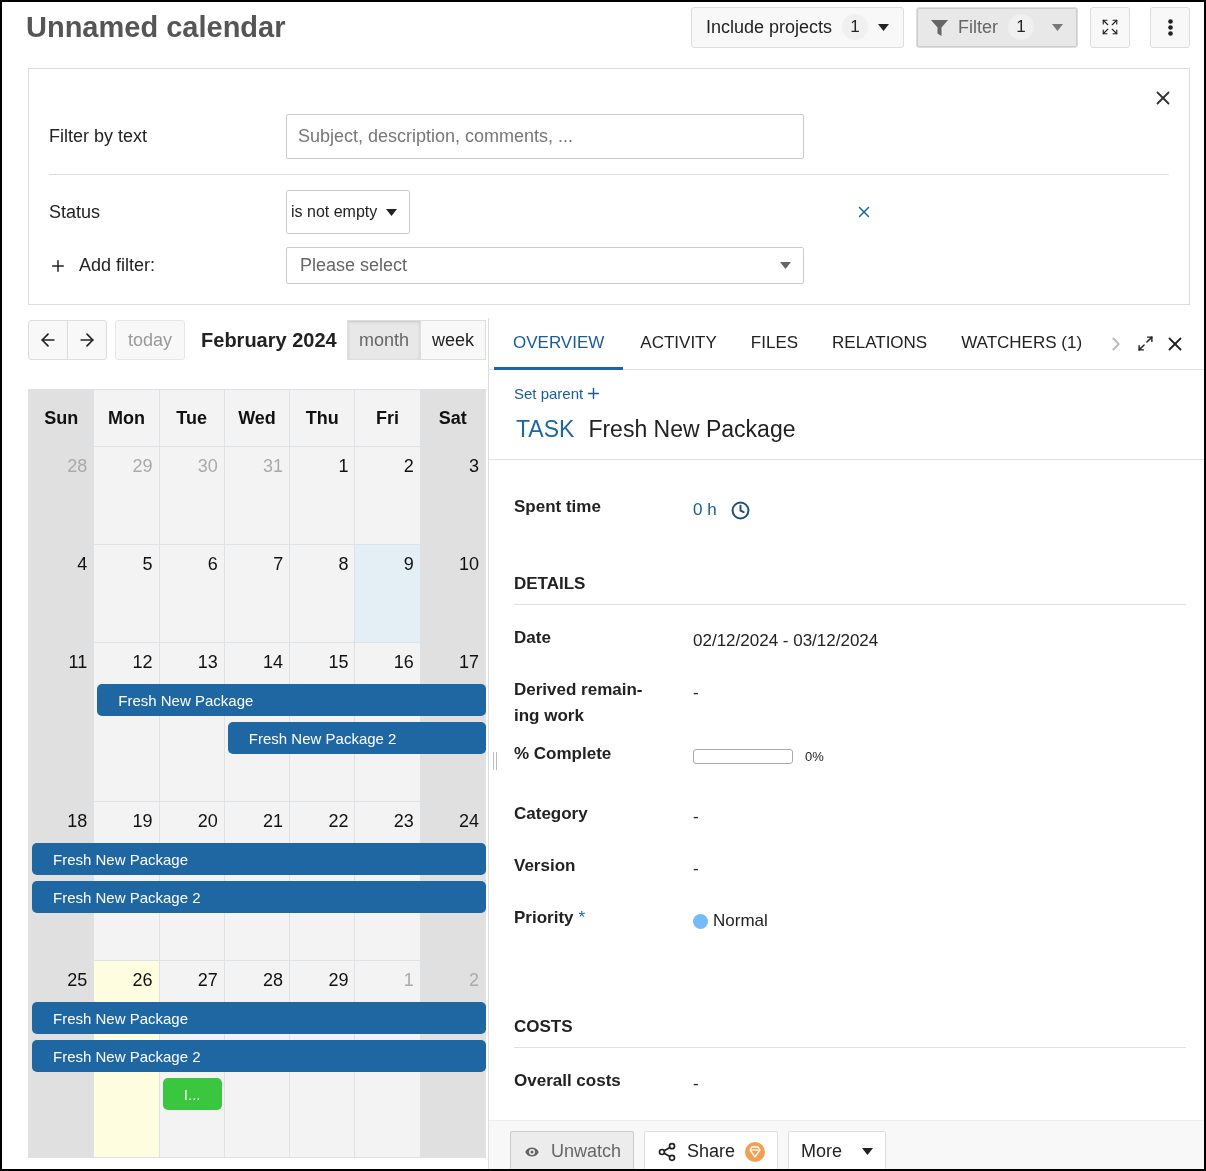  I want to click on premium-icon, so click(755, 1151).